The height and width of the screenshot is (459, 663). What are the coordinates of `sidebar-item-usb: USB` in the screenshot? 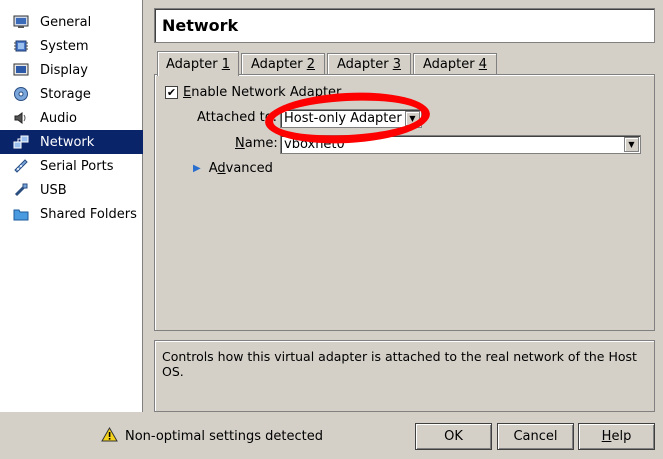 It's located at (71, 190).